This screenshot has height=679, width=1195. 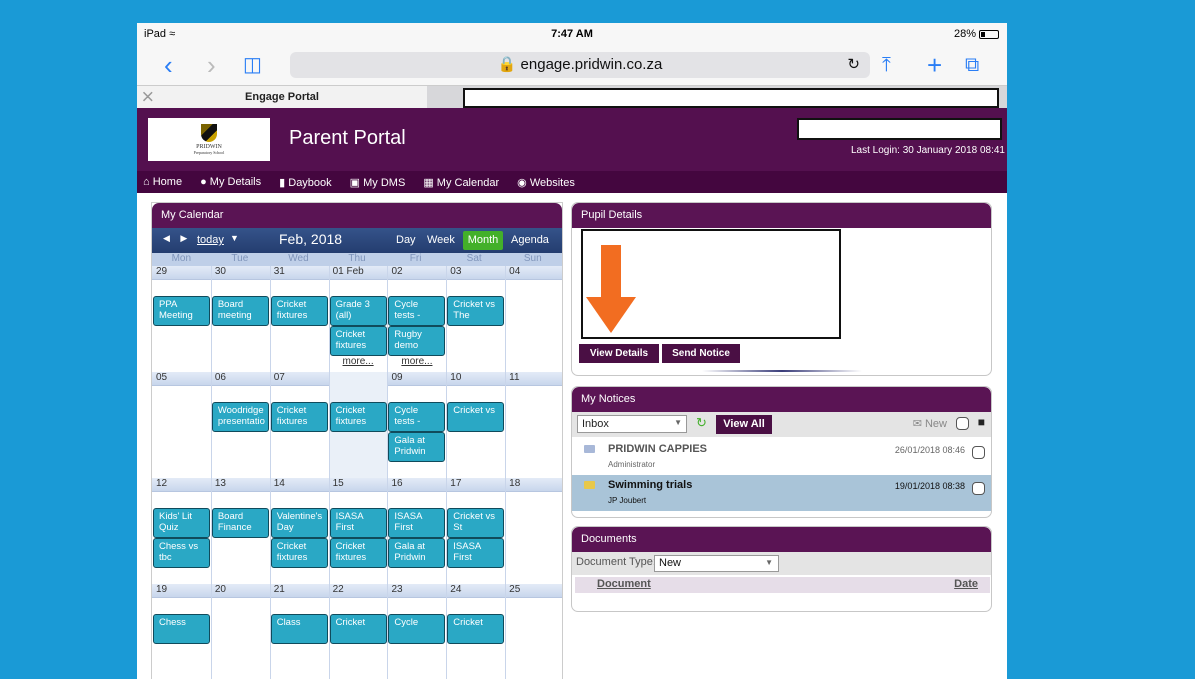 What do you see at coordinates (475, 272) in the screenshot?
I see `day-number: 03` at bounding box center [475, 272].